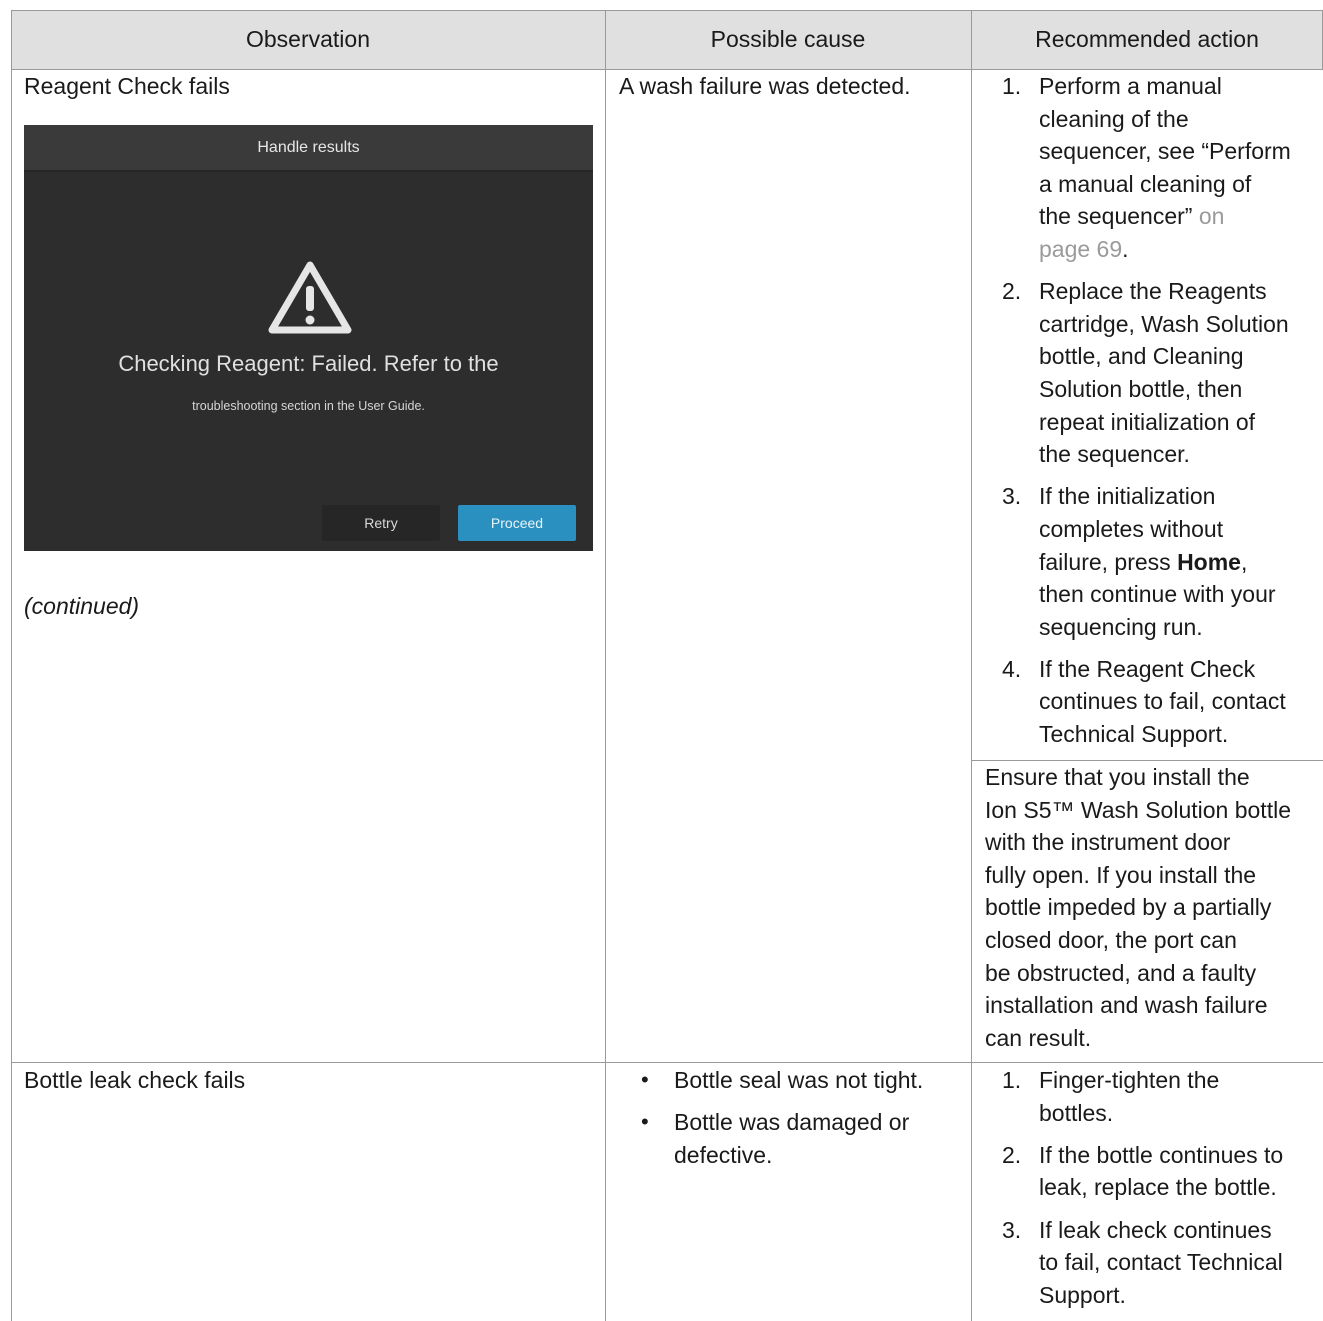  Describe the element at coordinates (1129, 1080) in the screenshot. I see `step-line: Finger-tighten the` at that location.